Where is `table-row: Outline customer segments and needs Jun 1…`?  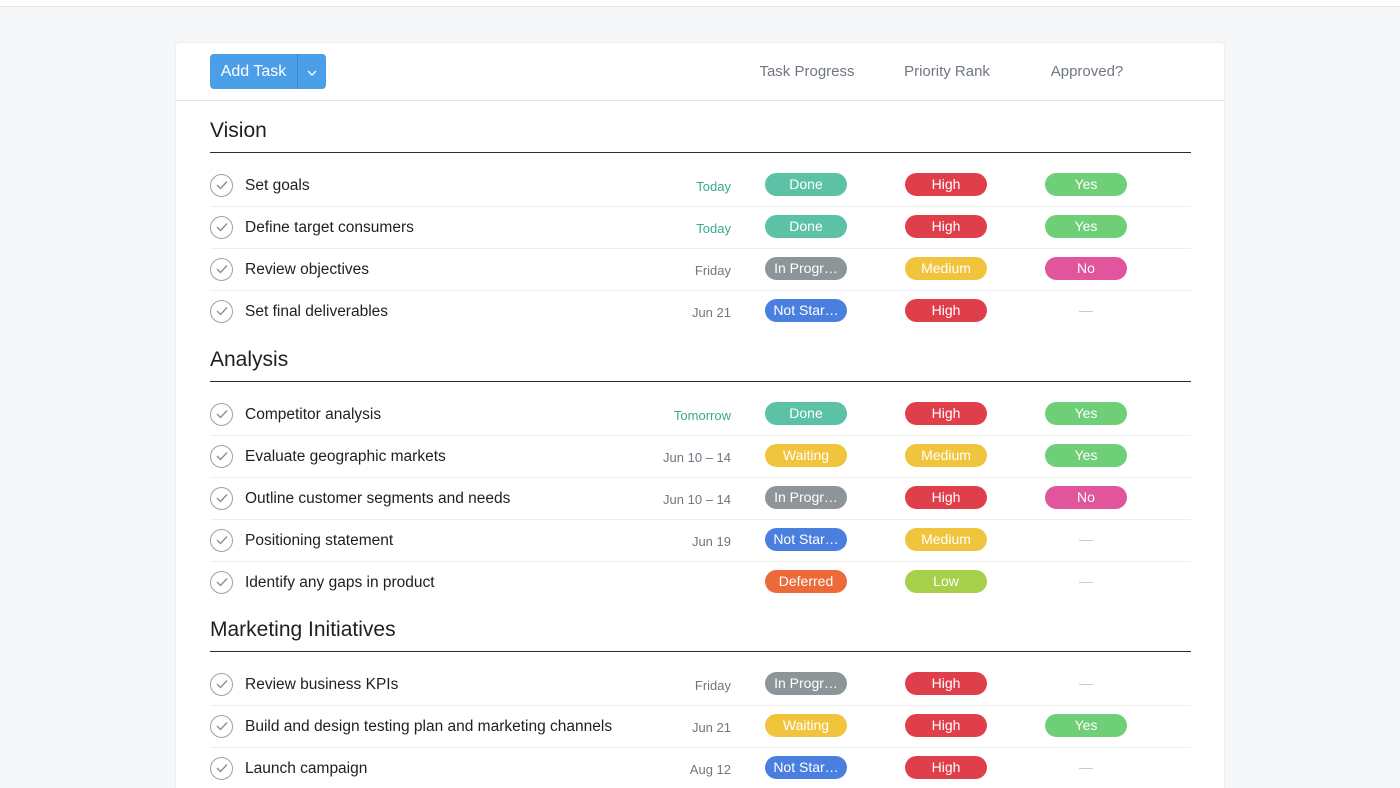
table-row: Outline customer segments and needs Jun 1… is located at coordinates (700, 499).